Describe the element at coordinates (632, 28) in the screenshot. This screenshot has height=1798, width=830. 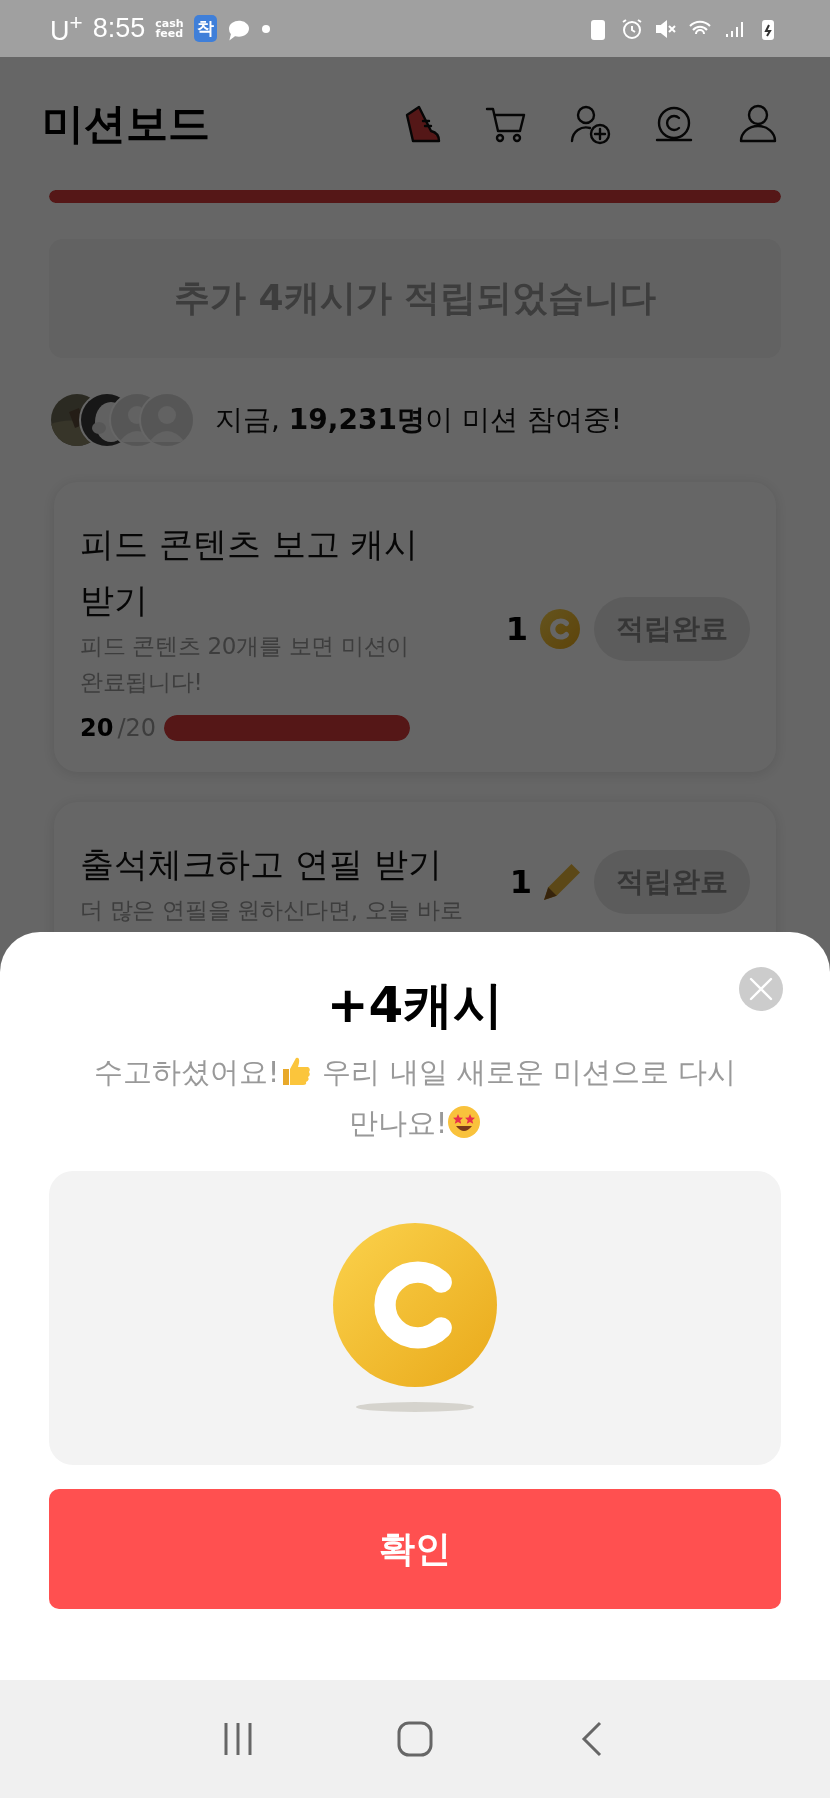
I see `alarm-icon` at that location.